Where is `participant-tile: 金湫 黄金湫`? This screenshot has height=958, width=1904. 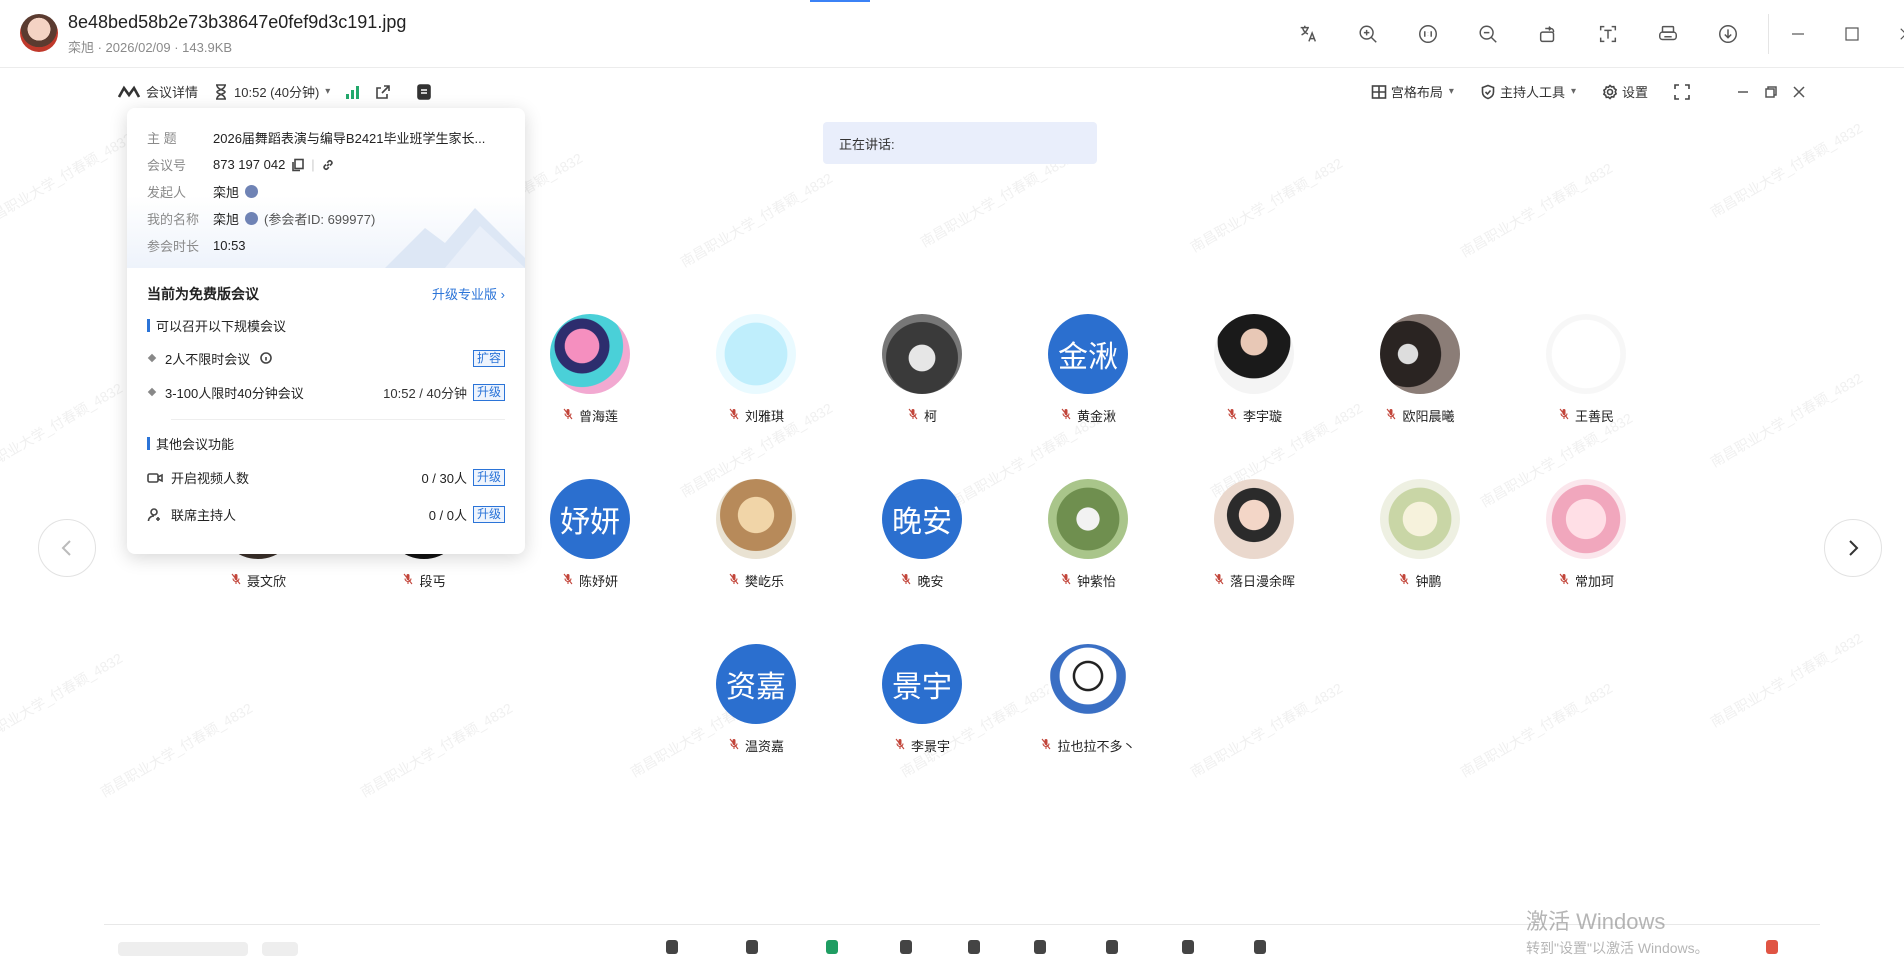
participant-tile: 金湫 黄金湫 is located at coordinates (1088, 369).